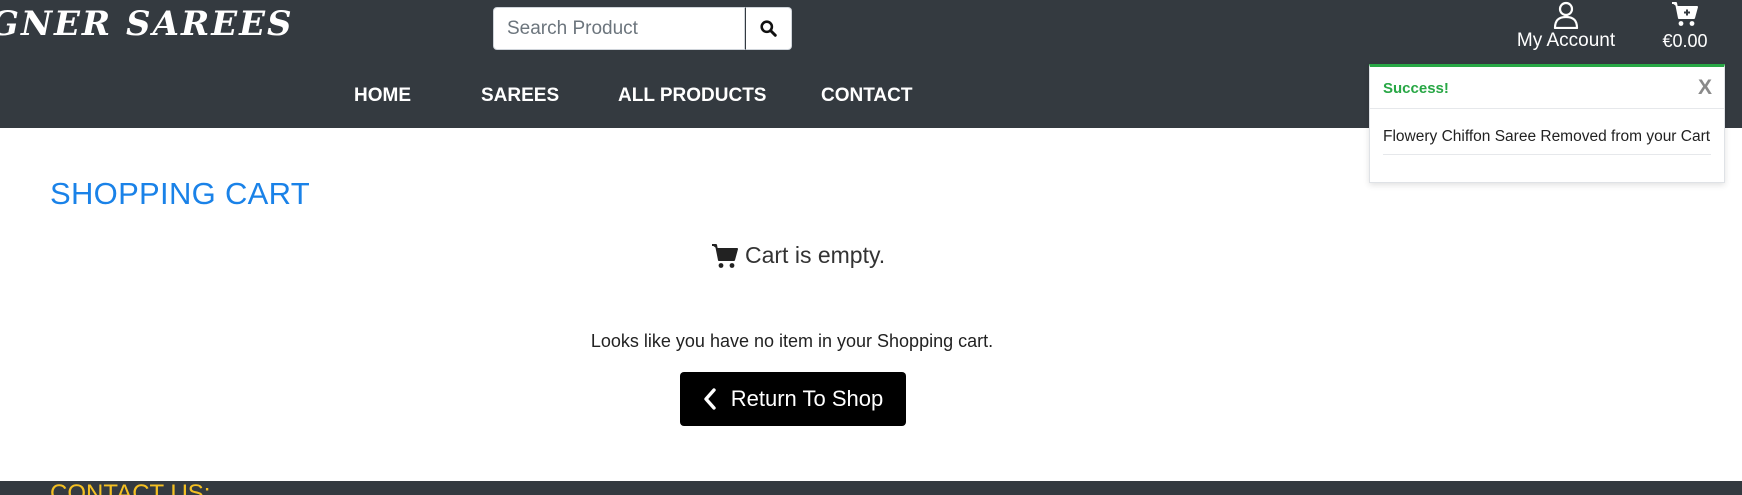  What do you see at coordinates (147, 24) in the screenshot?
I see `site-logo: IGNER SAREES` at bounding box center [147, 24].